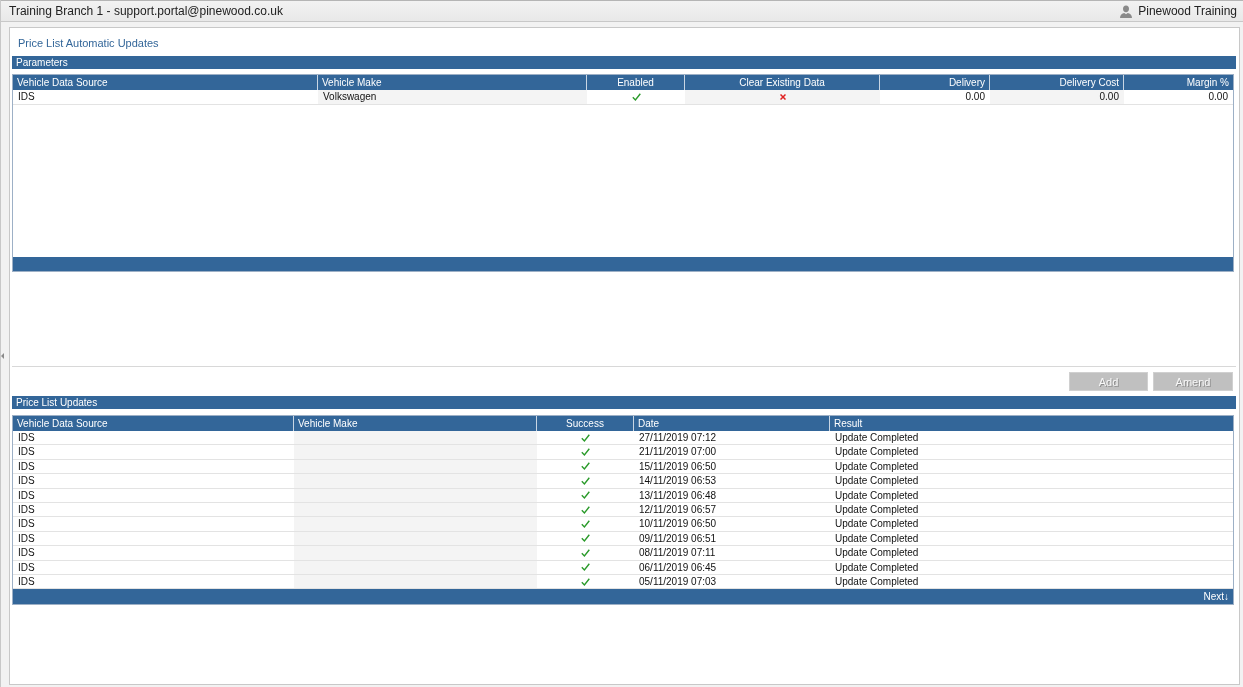 The image size is (1243, 687). Describe the element at coordinates (1126, 11) in the screenshot. I see `user-icon` at that location.